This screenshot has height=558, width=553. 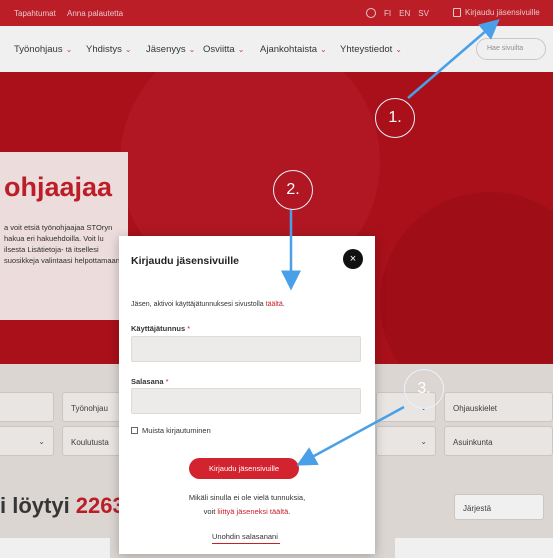 What do you see at coordinates (134, 430) in the screenshot?
I see `remember-checkbox` at bounding box center [134, 430].